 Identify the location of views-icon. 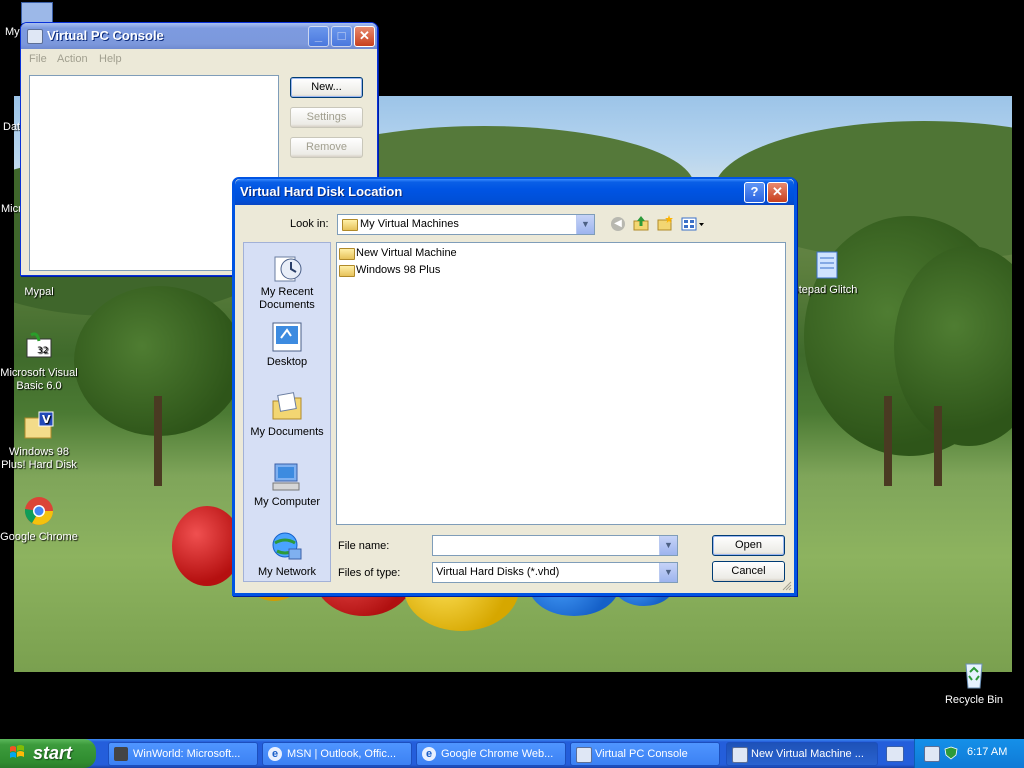
(692, 224).